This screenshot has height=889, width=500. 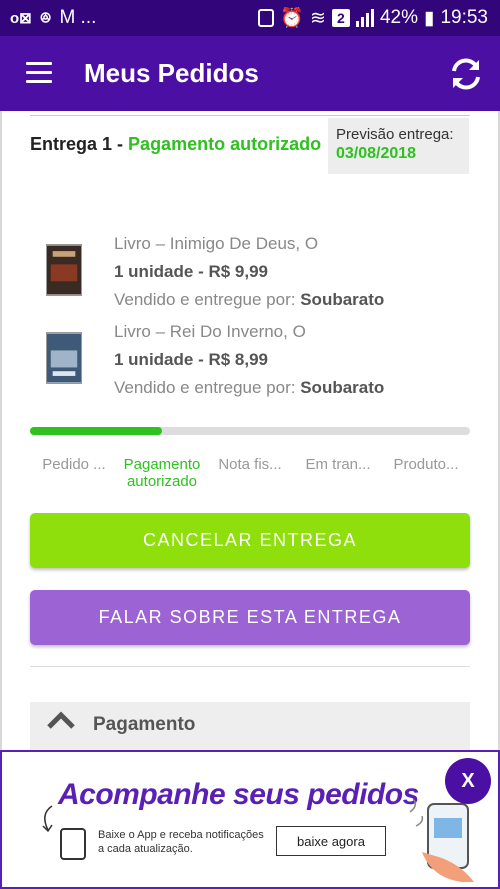 I want to click on section-divider, so click(x=250, y=666).